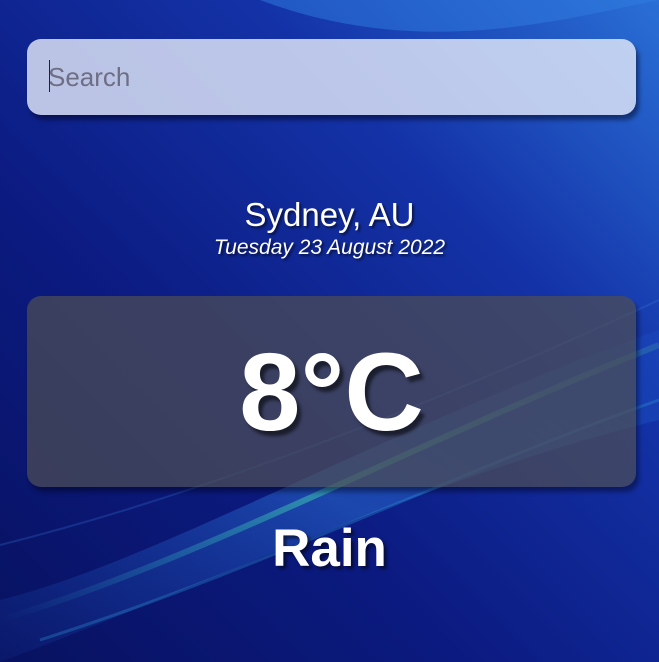 The height and width of the screenshot is (662, 659). What do you see at coordinates (329, 548) in the screenshot?
I see `weather-condition: Rain` at bounding box center [329, 548].